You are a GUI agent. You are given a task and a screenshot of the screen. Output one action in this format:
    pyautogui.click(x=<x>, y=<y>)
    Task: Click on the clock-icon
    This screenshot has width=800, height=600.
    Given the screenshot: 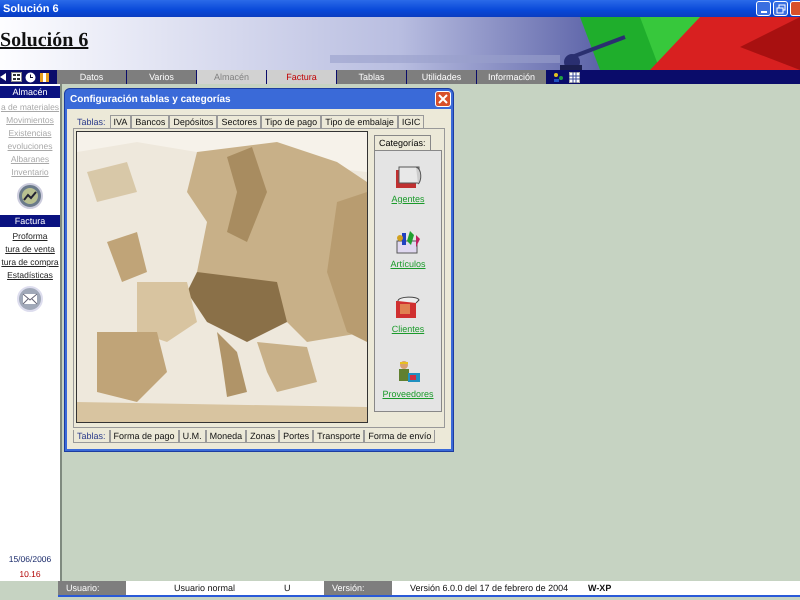 What is the action you would take?
    pyautogui.click(x=30, y=77)
    